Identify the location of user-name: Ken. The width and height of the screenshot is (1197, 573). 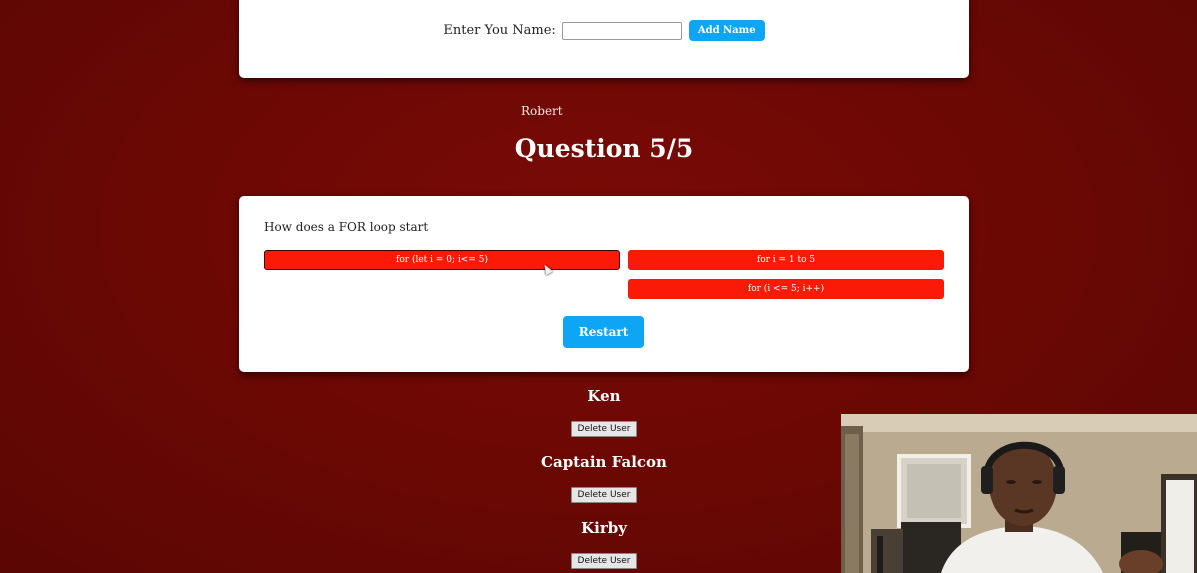
(604, 396).